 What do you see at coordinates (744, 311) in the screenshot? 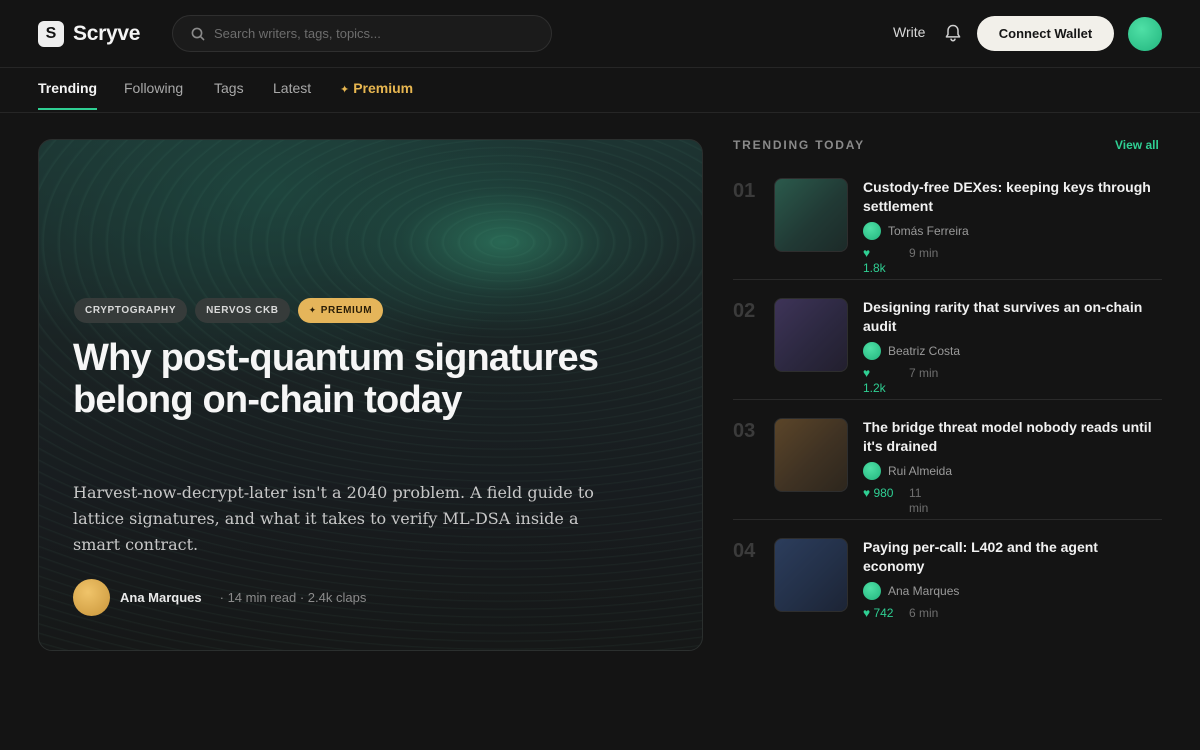
I see `rank-number: 02` at bounding box center [744, 311].